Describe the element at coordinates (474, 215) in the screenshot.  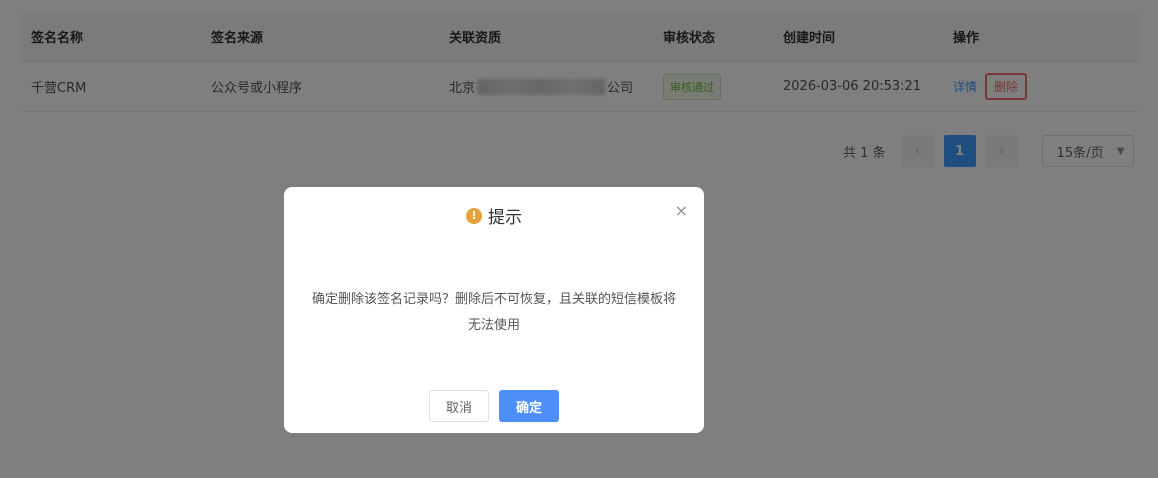
I see `warning-icon: !` at that location.